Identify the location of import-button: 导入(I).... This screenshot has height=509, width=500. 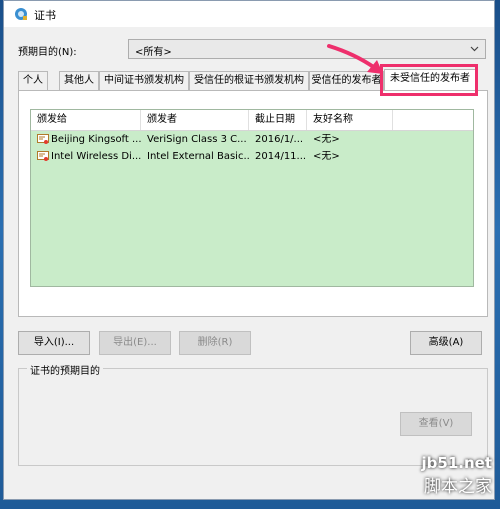
(54, 343).